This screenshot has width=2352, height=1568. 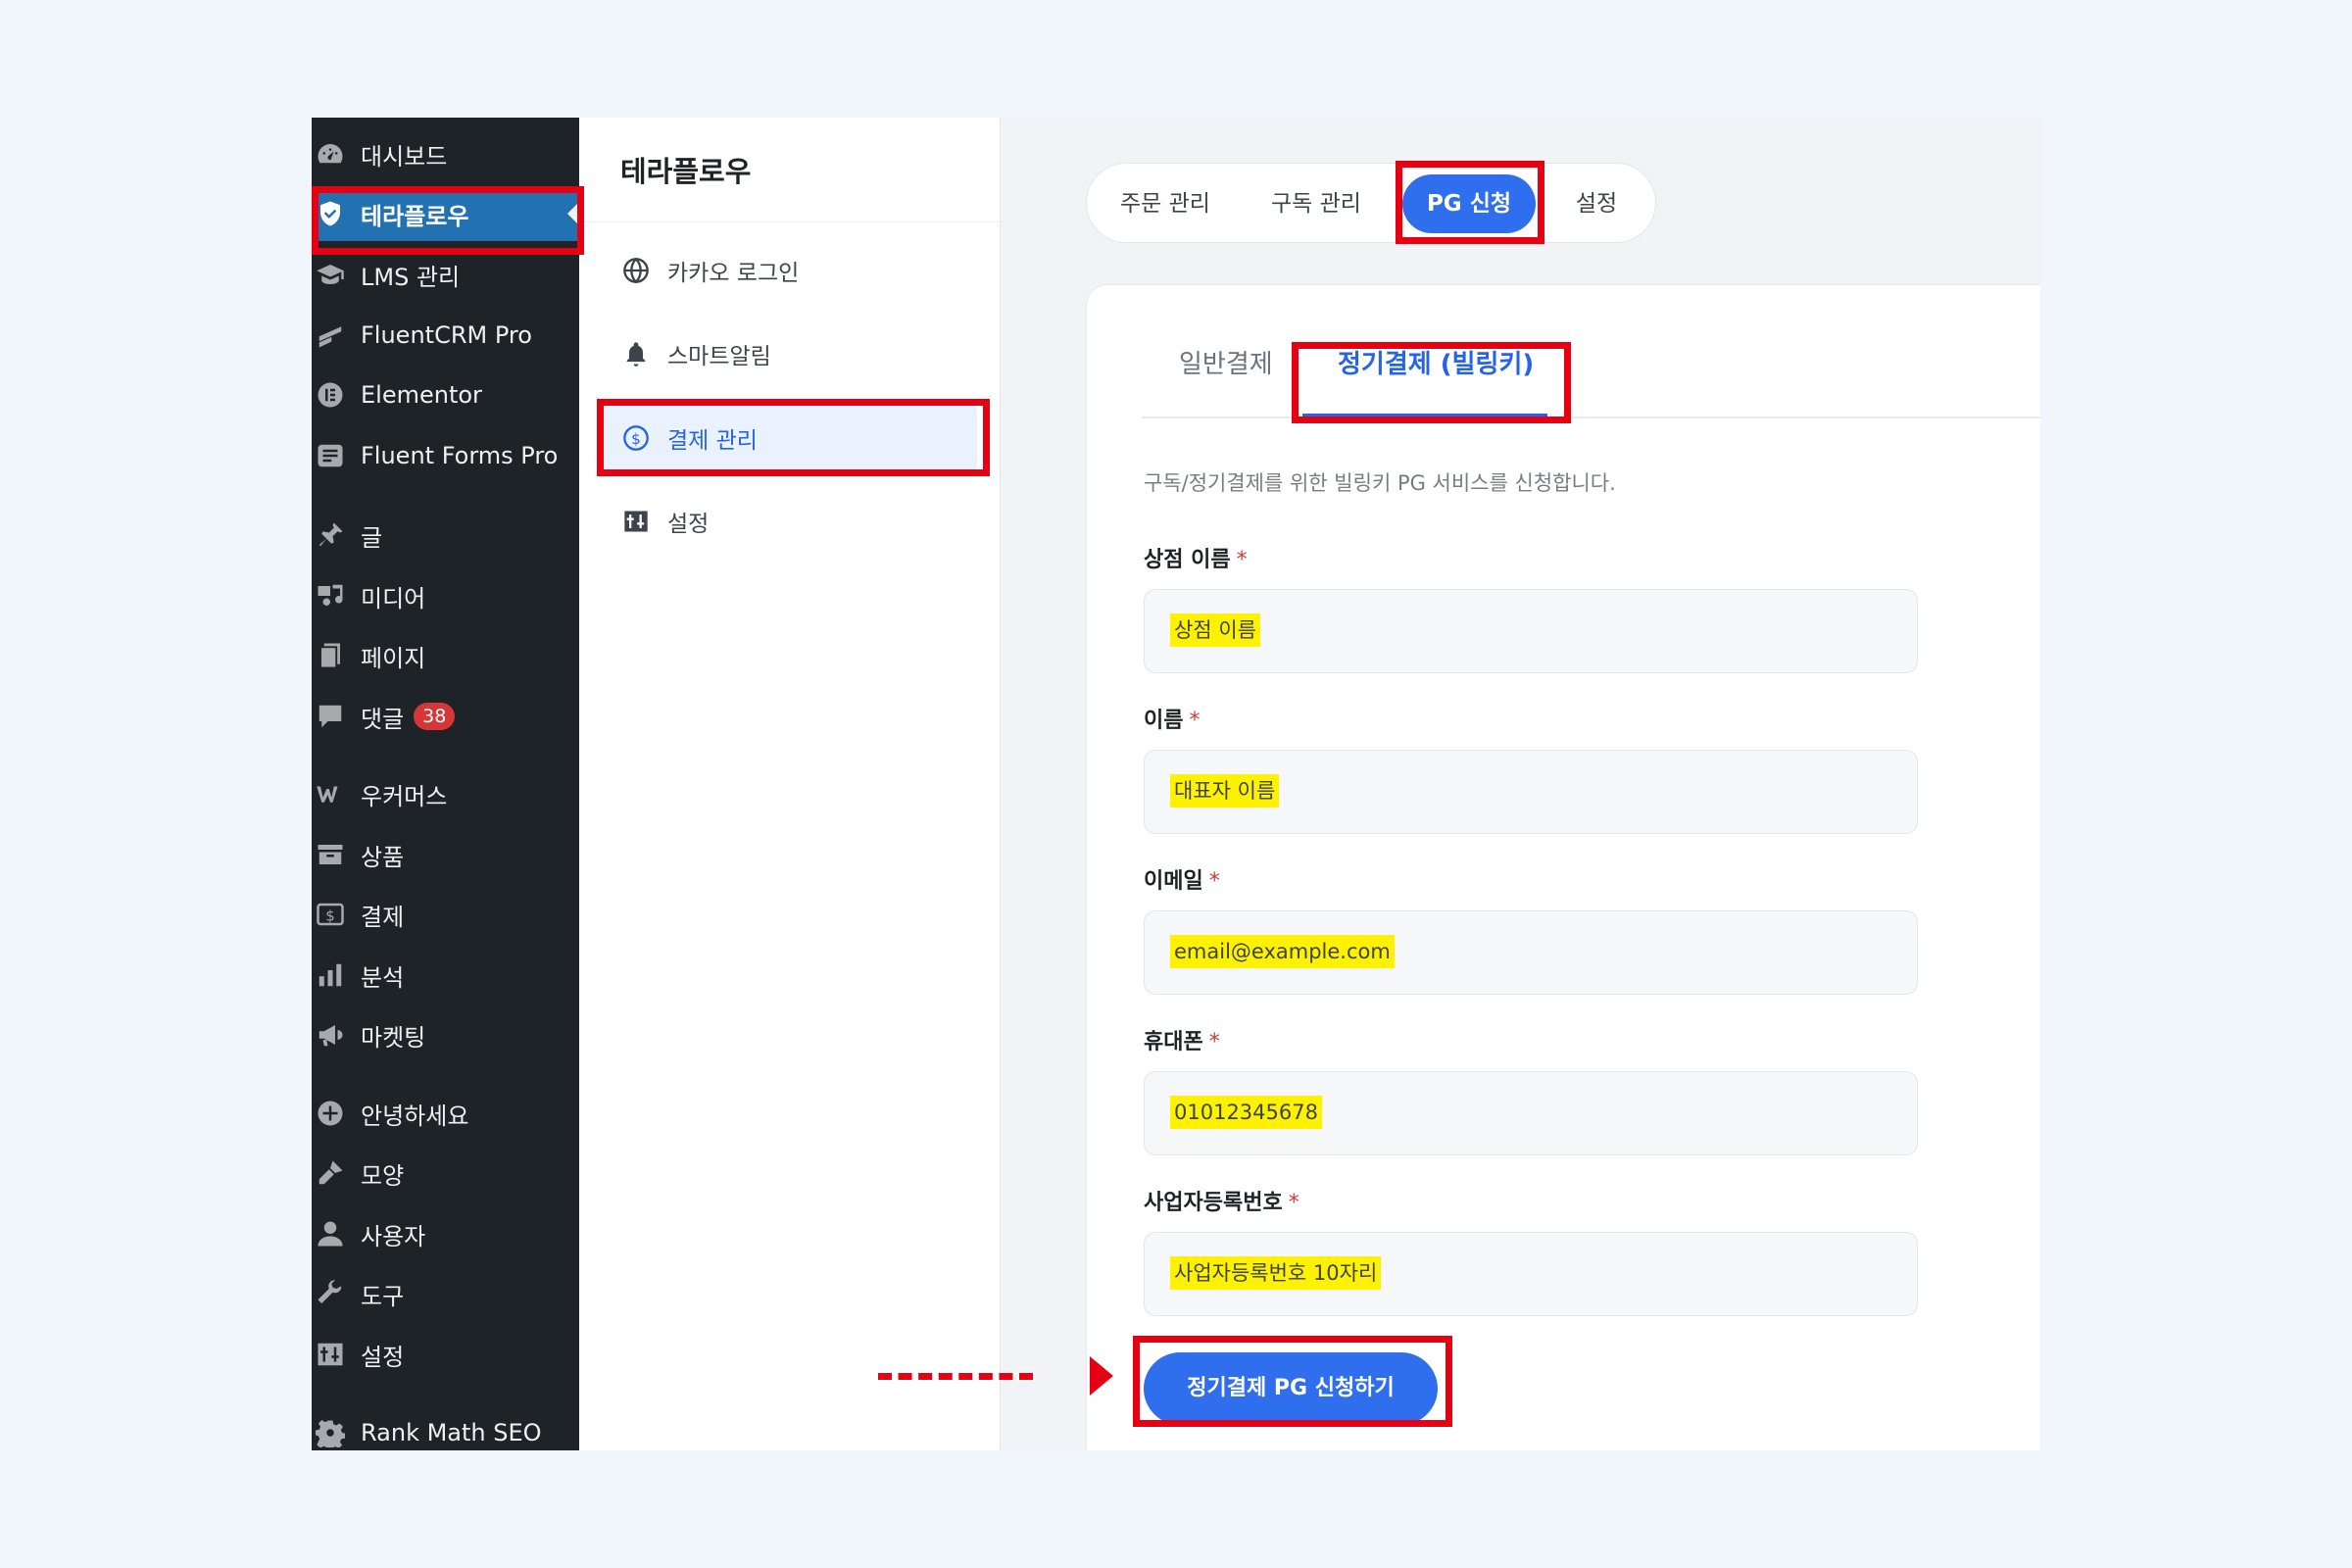 What do you see at coordinates (330, 1035) in the screenshot?
I see `megaphone-icon` at bounding box center [330, 1035].